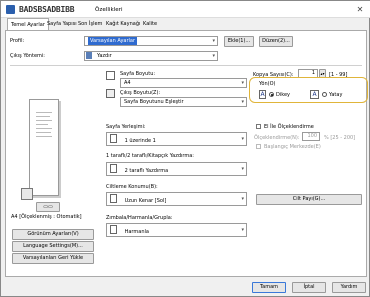 The width and height of the screenshot is (370, 297). Describe the element at coordinates (185, 9) in the screenshot. I see `title-bar: BADSBSADBIBB Özellikleri ✕` at that location.